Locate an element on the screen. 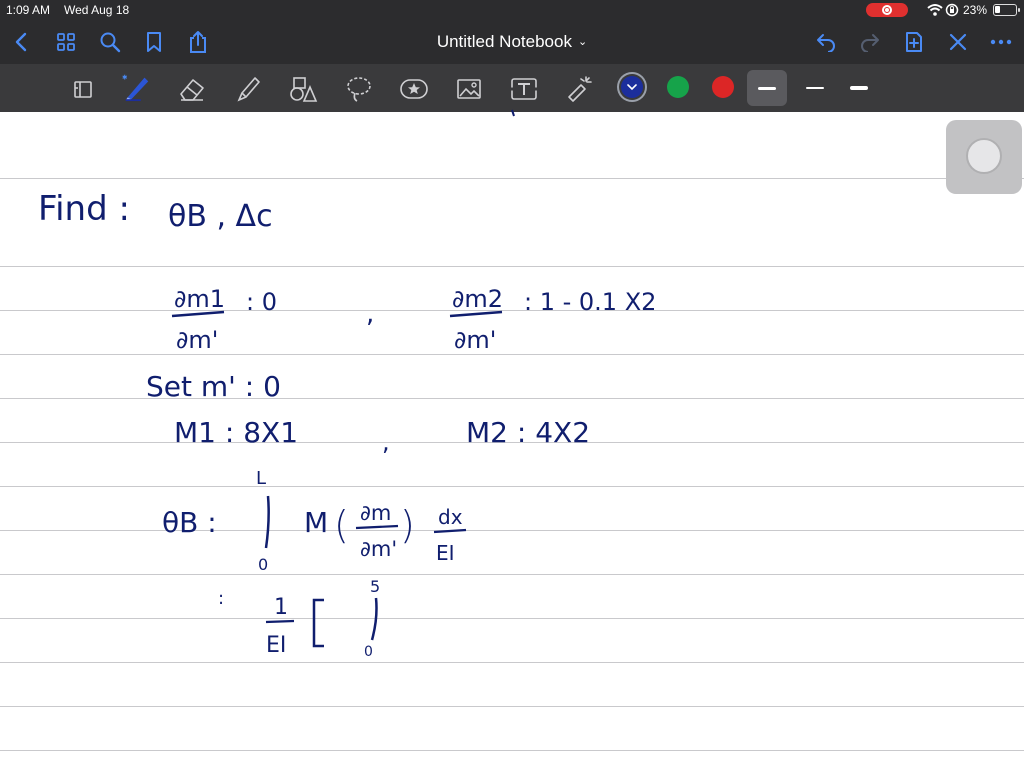 This screenshot has height=768, width=1024. eq1-denominator: ∂m' is located at coordinates (197, 340).